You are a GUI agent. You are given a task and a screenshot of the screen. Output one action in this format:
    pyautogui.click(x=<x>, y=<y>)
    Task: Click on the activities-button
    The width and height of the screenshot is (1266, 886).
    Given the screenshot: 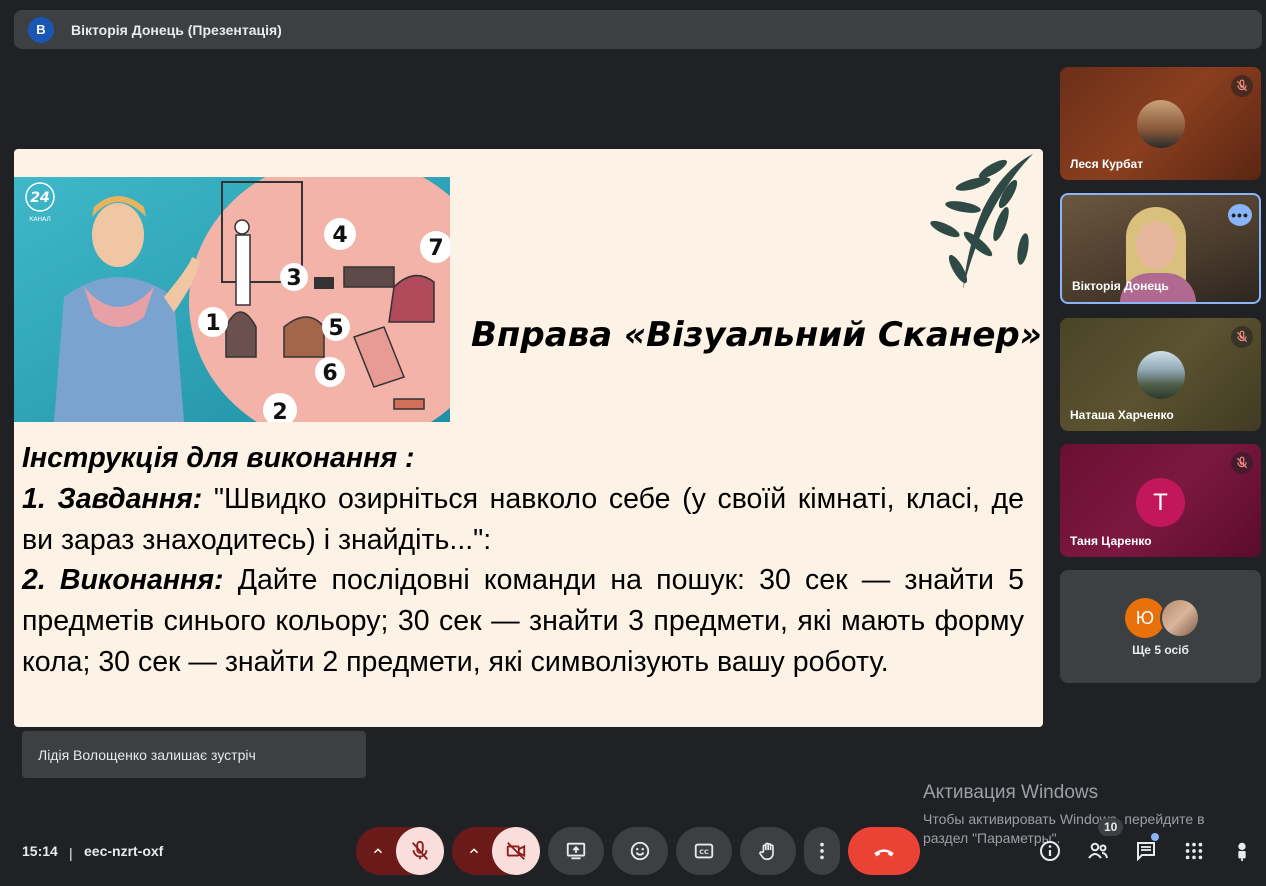 What is the action you would take?
    pyautogui.click(x=1194, y=851)
    